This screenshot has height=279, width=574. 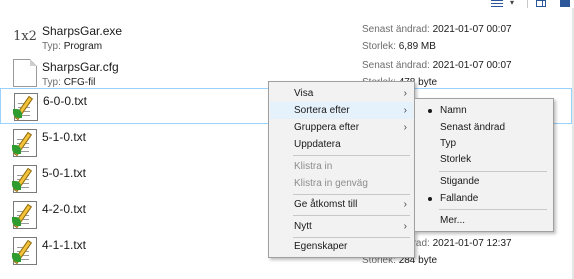 What do you see at coordinates (341, 226) in the screenshot?
I see `menu-item-nytt: Nytt ›` at bounding box center [341, 226].